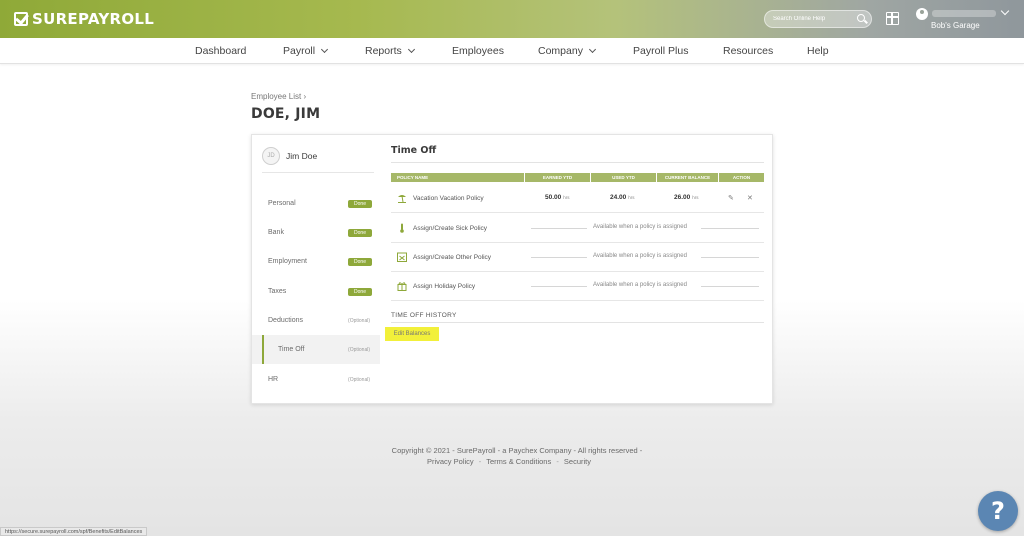  Describe the element at coordinates (286, 320) in the screenshot. I see `sidebar-item-label: Deductions` at that location.